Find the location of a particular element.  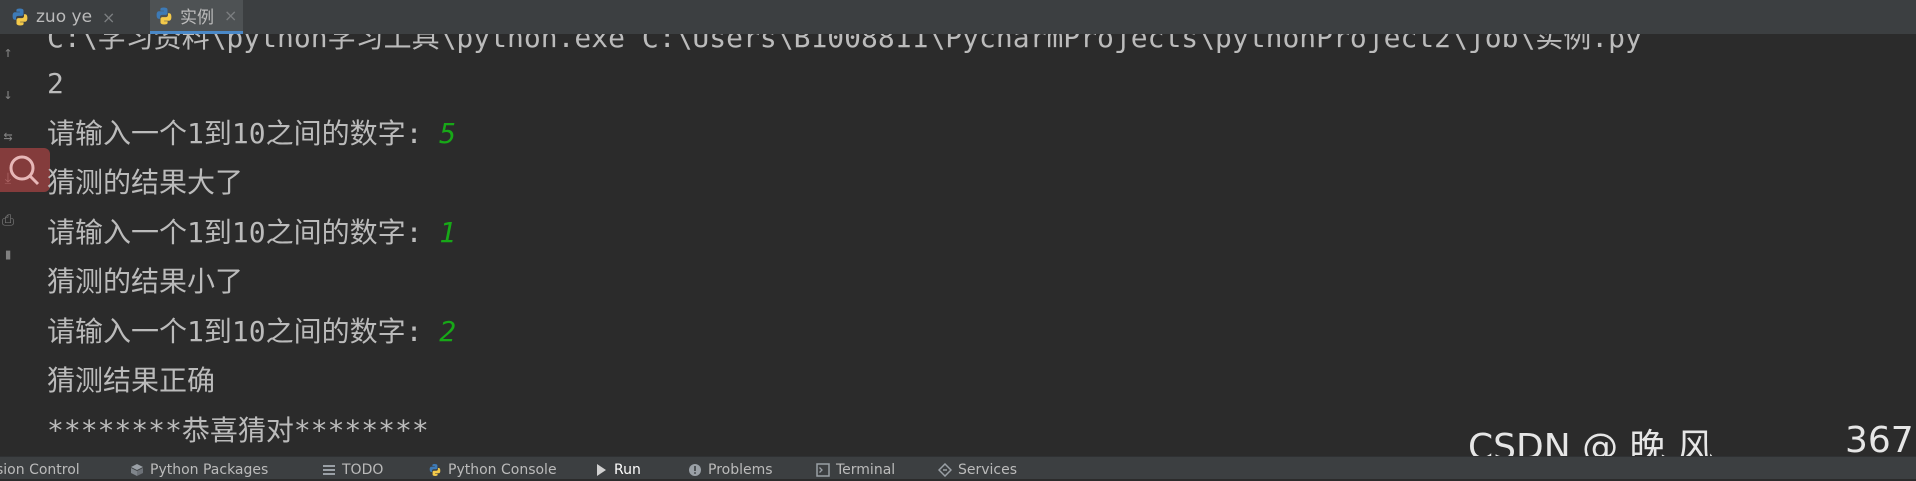

console-line-prompt: 请输入一个1到10之间的数字: 2 is located at coordinates (252, 331).